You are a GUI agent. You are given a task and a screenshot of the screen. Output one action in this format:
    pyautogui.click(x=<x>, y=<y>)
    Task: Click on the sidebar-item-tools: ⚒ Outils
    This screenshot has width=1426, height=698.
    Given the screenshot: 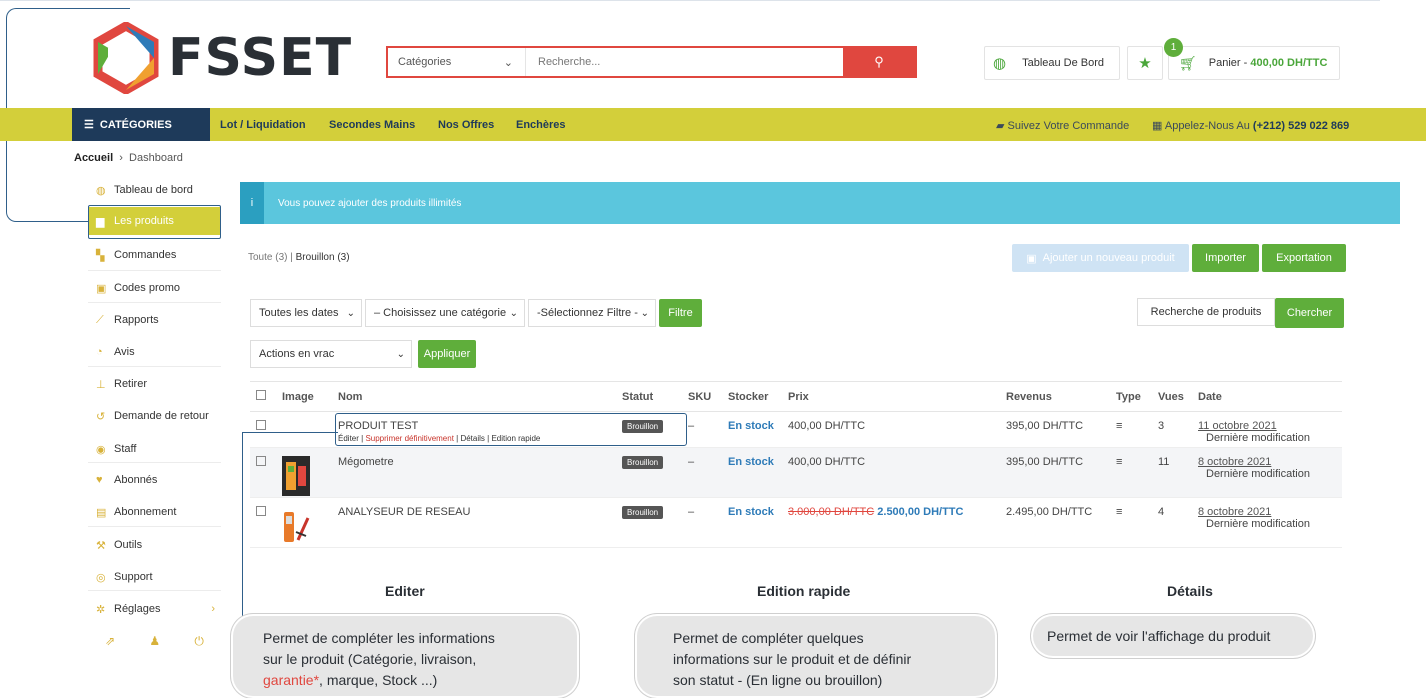 What is the action you would take?
    pyautogui.click(x=154, y=545)
    